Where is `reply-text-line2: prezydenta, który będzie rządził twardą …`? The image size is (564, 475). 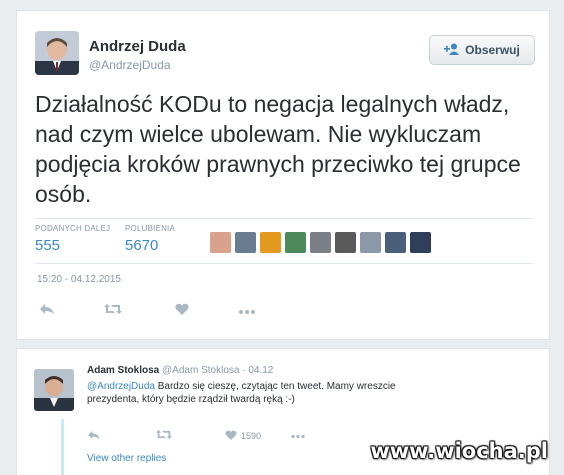 reply-text-line2: prezydenta, który będzie rządził twardą … is located at coordinates (191, 399).